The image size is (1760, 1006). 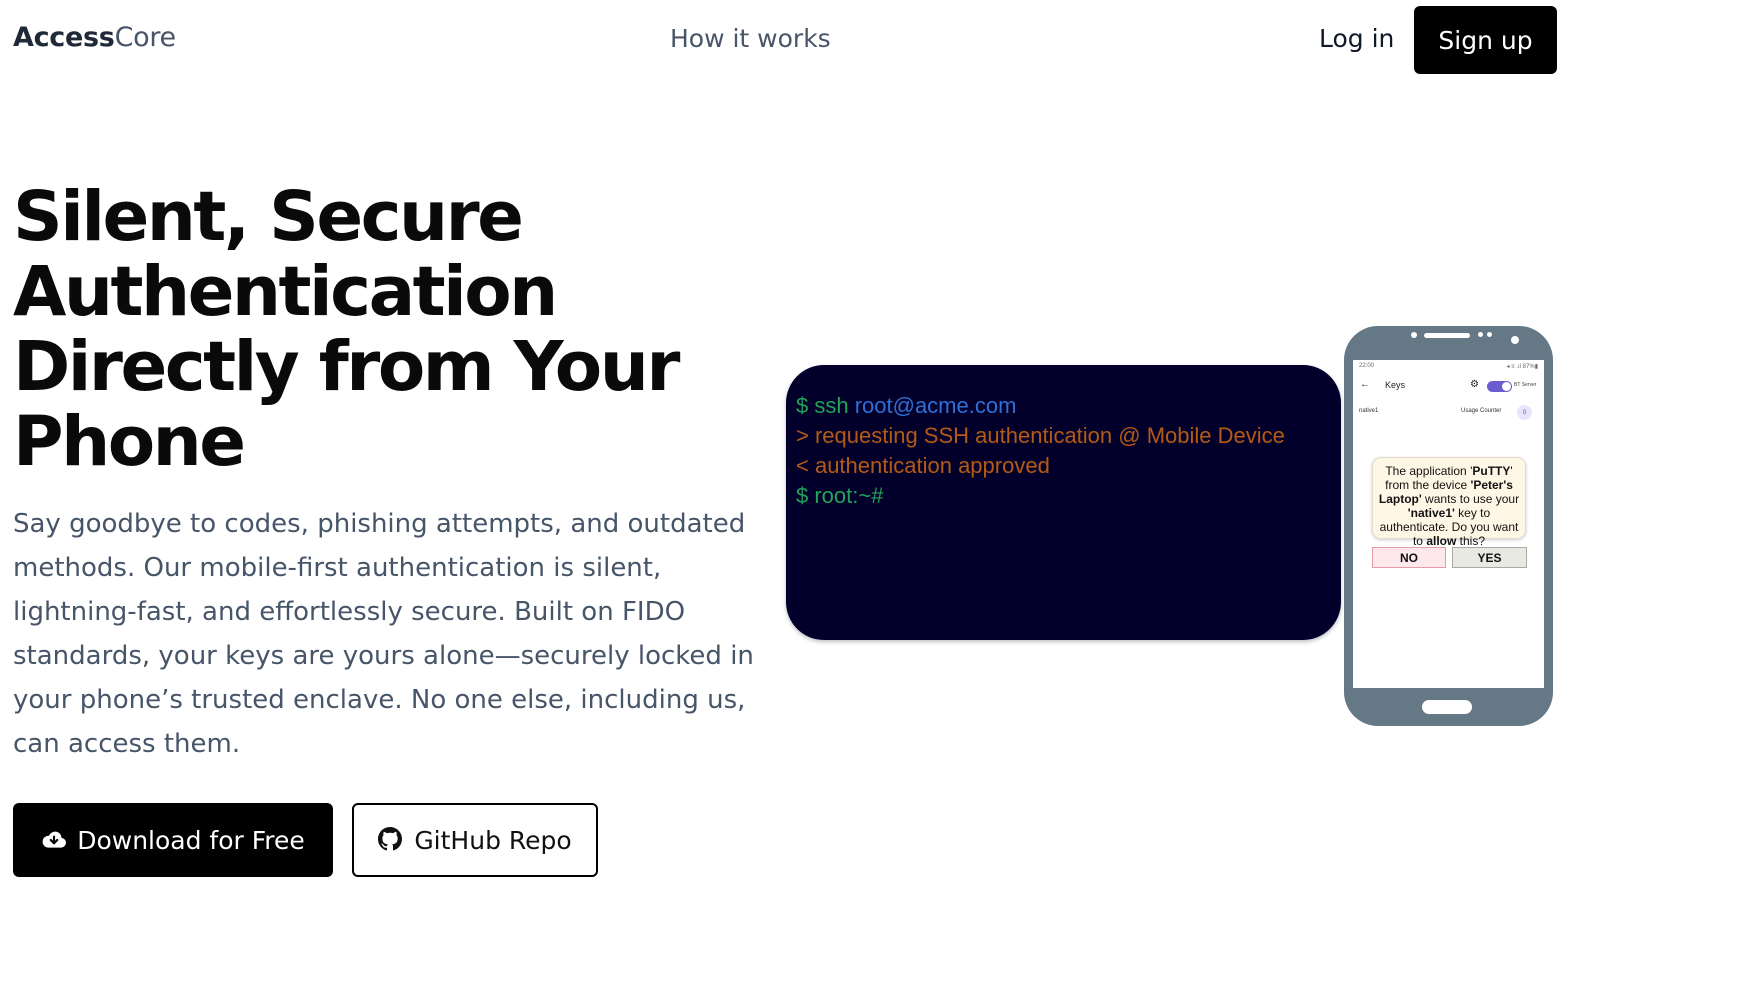 What do you see at coordinates (1365, 384) in the screenshot?
I see `arrow-left-icon: ←` at bounding box center [1365, 384].